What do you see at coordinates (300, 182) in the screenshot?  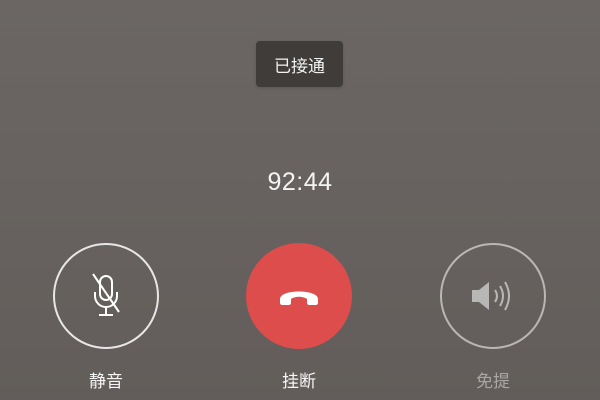 I see `call-duration: 92:44` at bounding box center [300, 182].